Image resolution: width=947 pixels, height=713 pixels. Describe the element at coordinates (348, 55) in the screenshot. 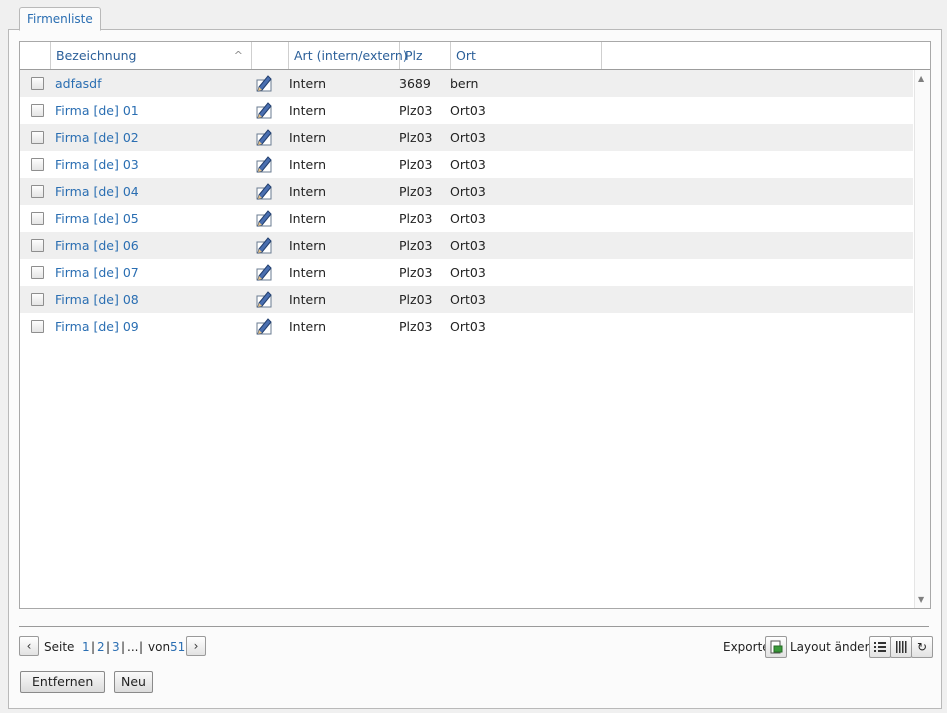

I see `header-art: Art (intern/extern)` at that location.